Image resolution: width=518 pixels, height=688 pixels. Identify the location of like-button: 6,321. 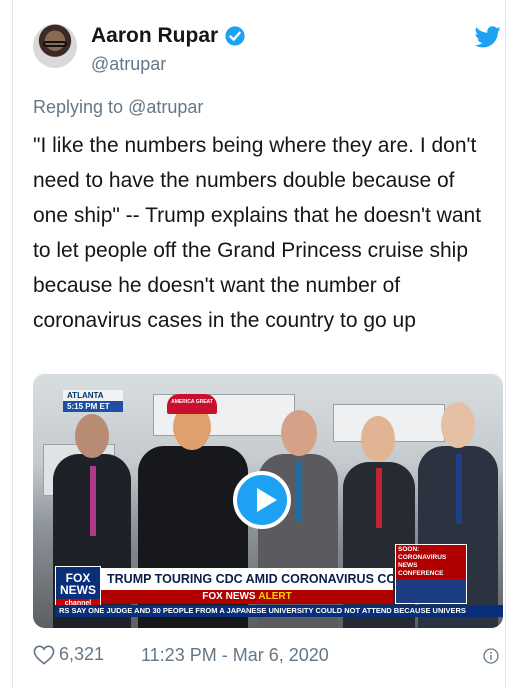
(68, 654).